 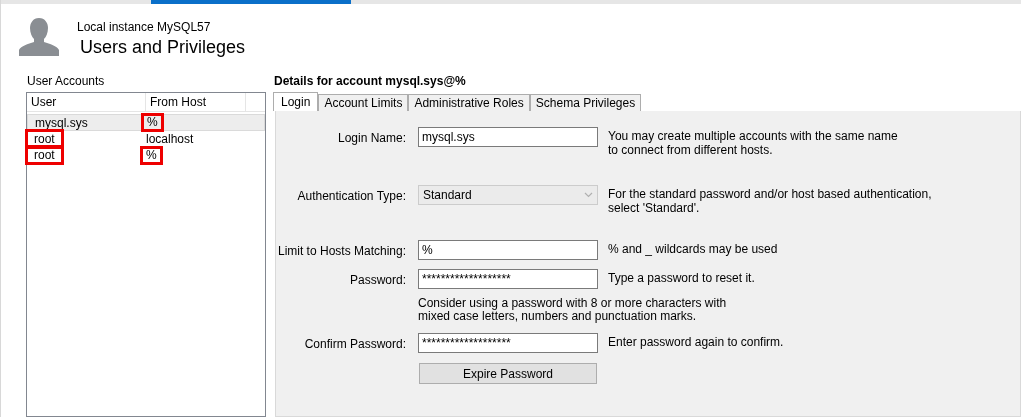 What do you see at coordinates (351, 195) in the screenshot?
I see `field-label: Authentication Type:` at bounding box center [351, 195].